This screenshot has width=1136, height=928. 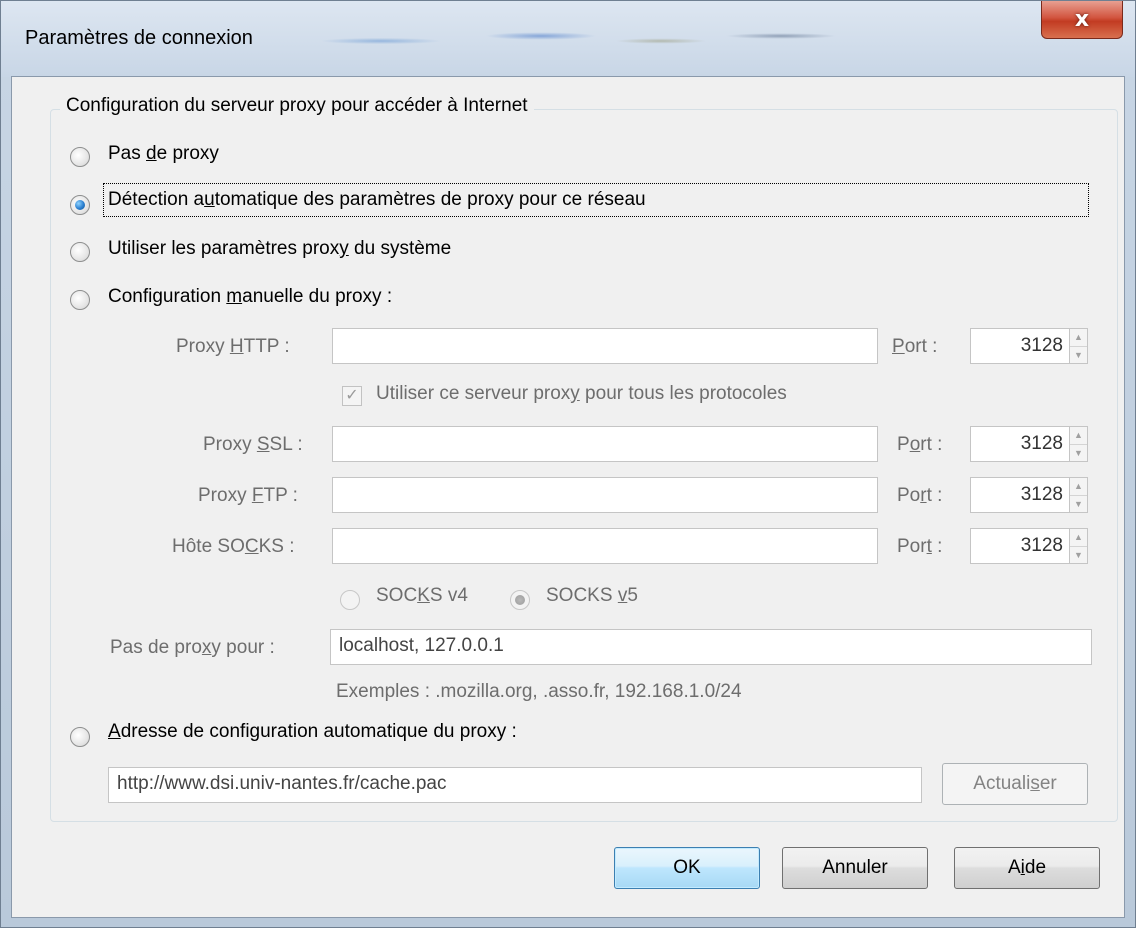 I want to click on socks-port-label: Port :, so click(x=920, y=546).